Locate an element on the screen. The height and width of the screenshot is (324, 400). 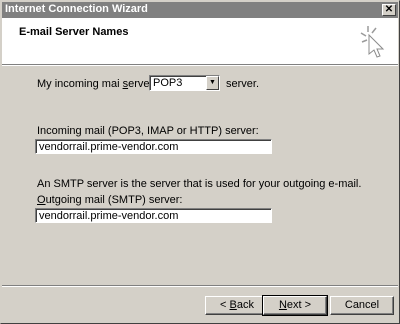
incoming-server-field is located at coordinates (153, 146).